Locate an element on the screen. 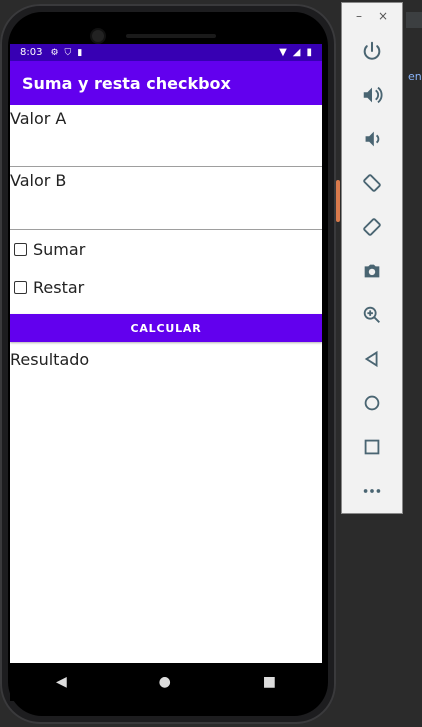 The width and height of the screenshot is (422, 727). nav-home-icon: ● is located at coordinates (165, 682).